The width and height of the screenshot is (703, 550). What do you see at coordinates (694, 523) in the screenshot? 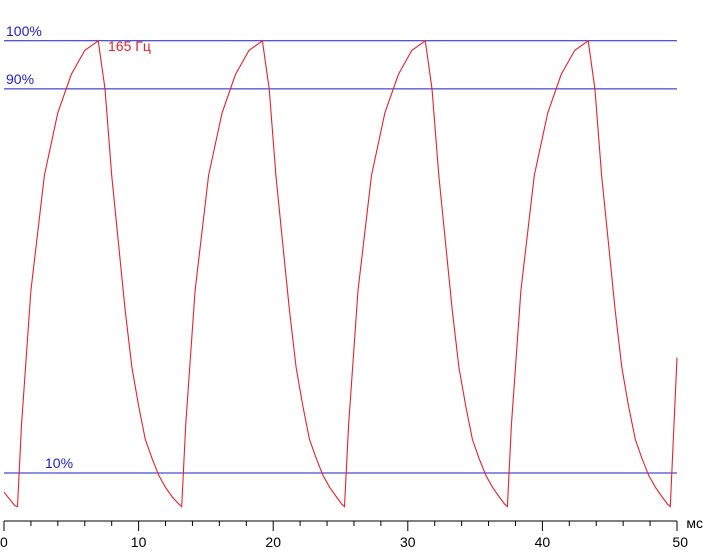
I see `x-axis-unit-label: мс` at bounding box center [694, 523].